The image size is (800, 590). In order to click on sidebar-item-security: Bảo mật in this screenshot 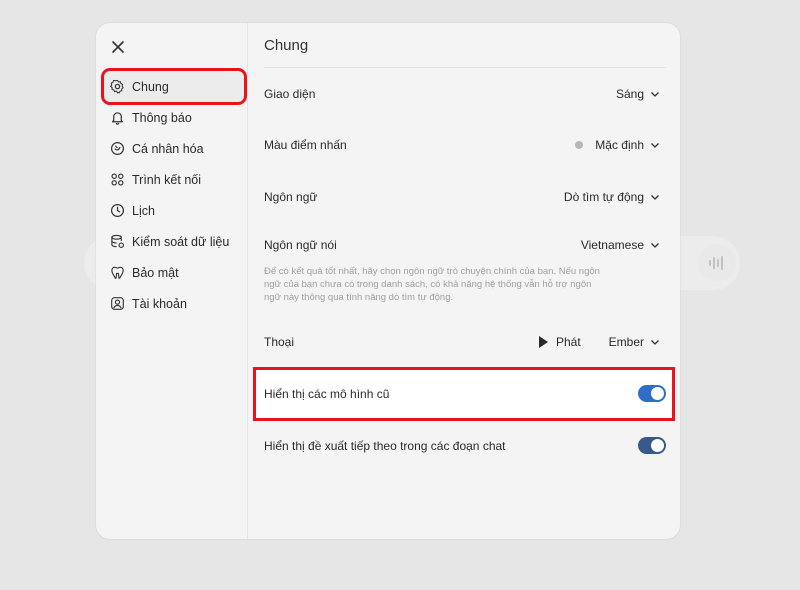, I will do `click(174, 272)`.